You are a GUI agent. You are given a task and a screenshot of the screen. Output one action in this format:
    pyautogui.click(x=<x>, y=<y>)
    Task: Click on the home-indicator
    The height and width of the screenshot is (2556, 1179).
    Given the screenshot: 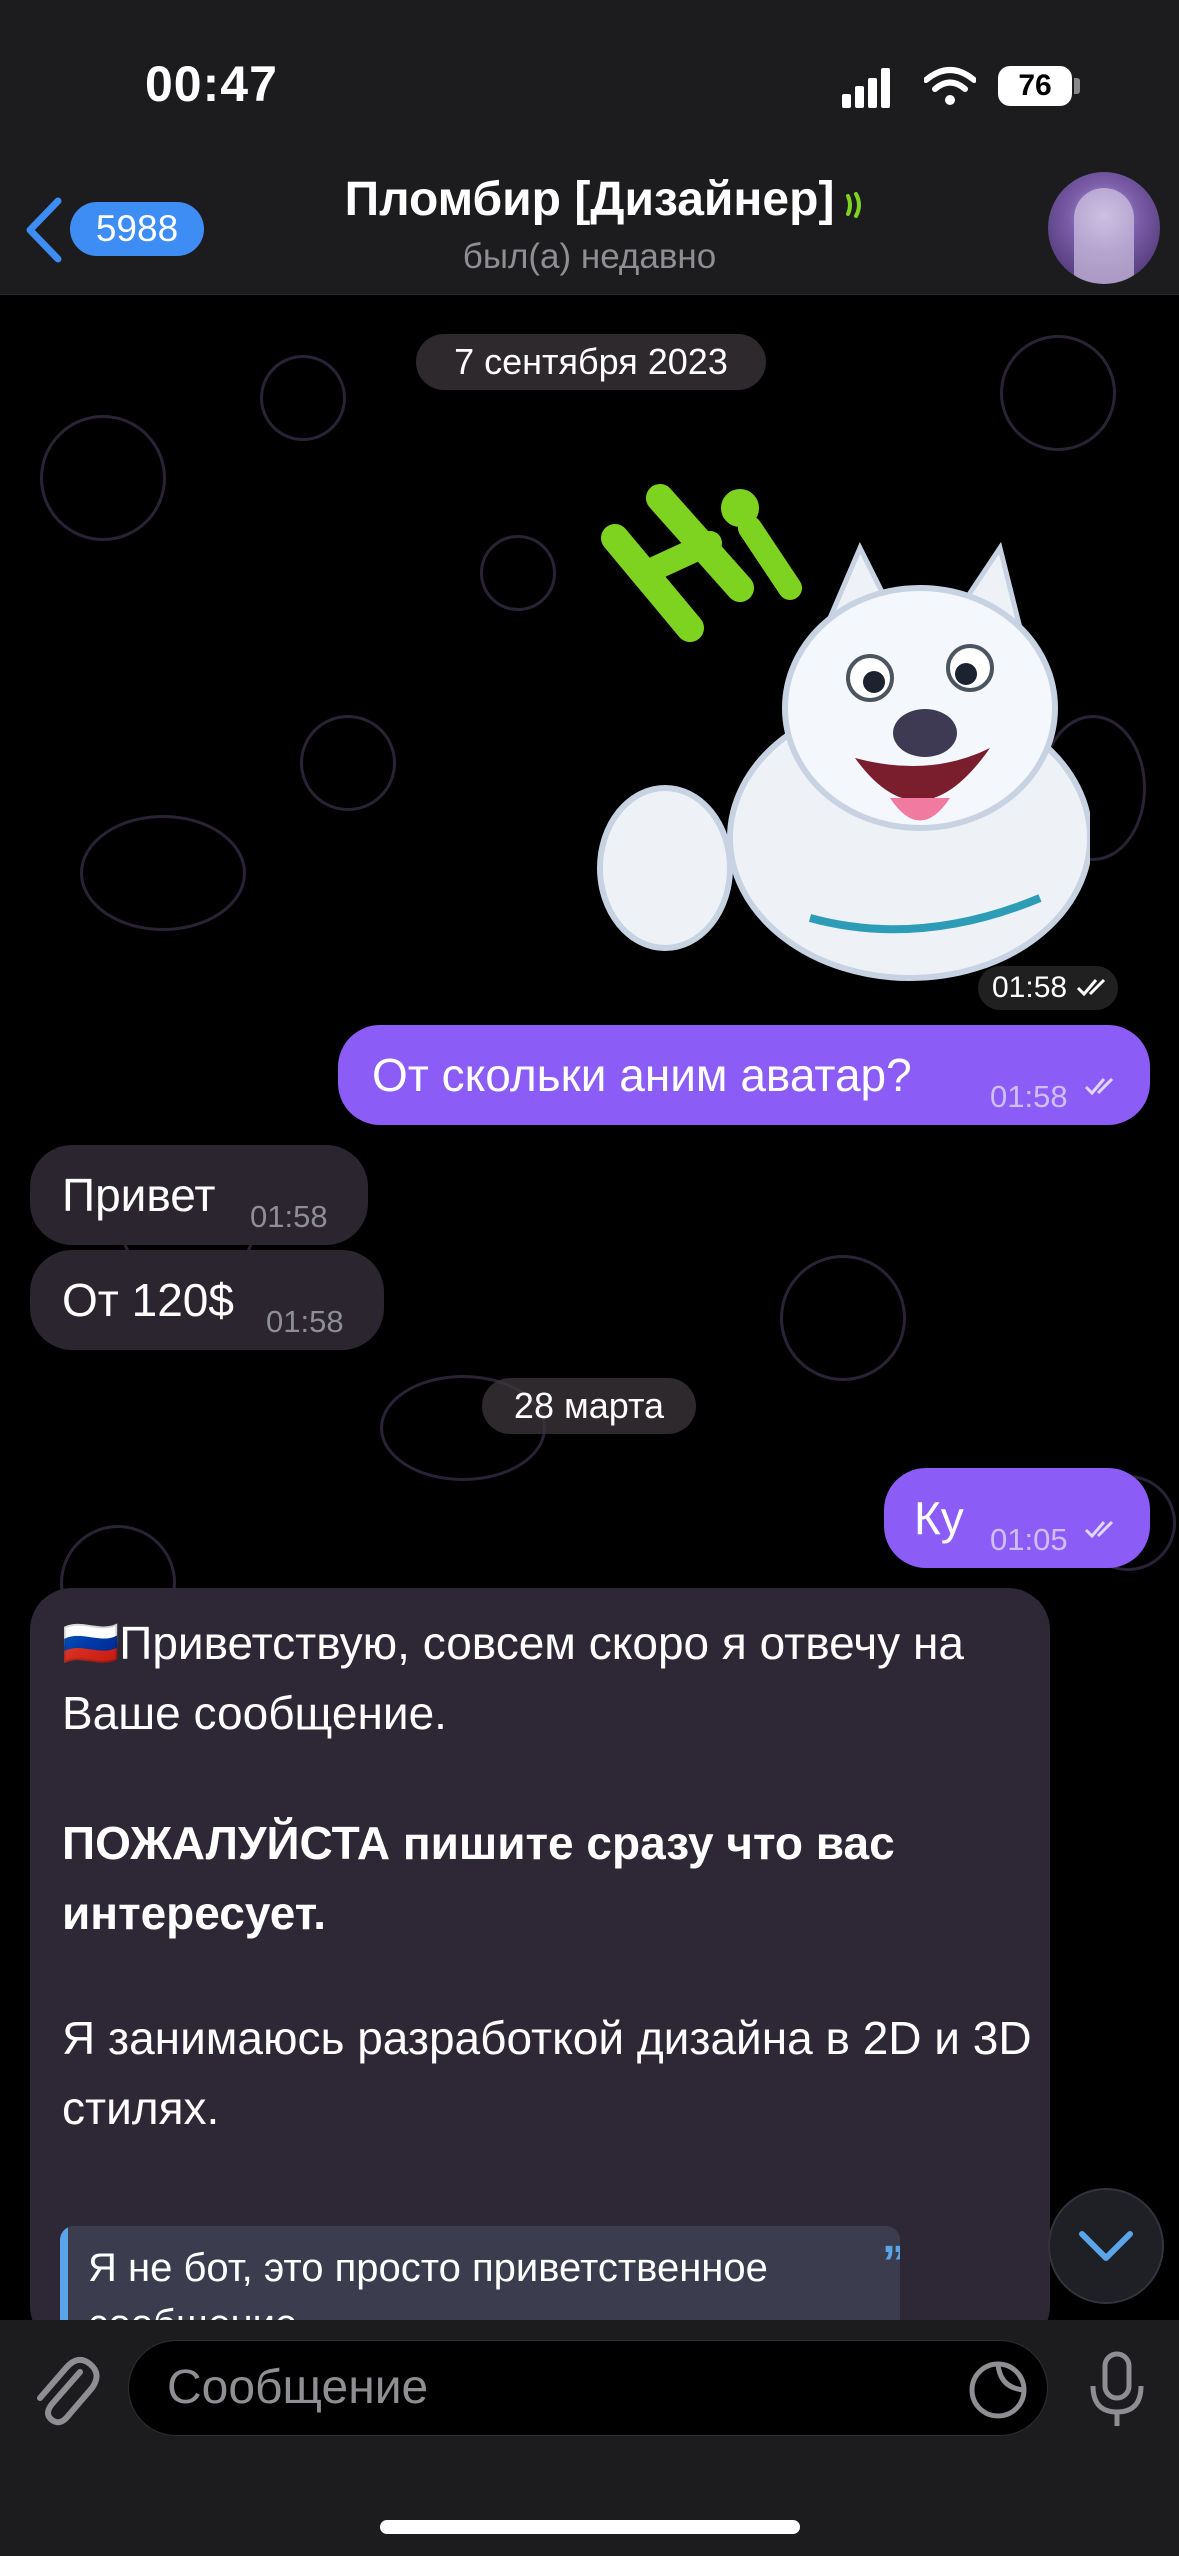 What is the action you would take?
    pyautogui.click(x=590, y=2527)
    